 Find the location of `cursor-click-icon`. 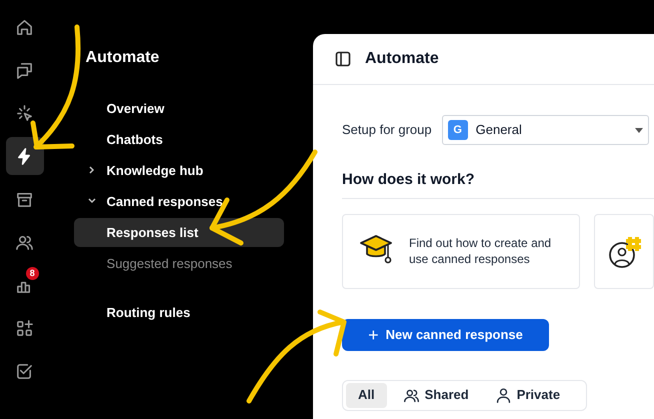

cursor-click-icon is located at coordinates (24, 113).